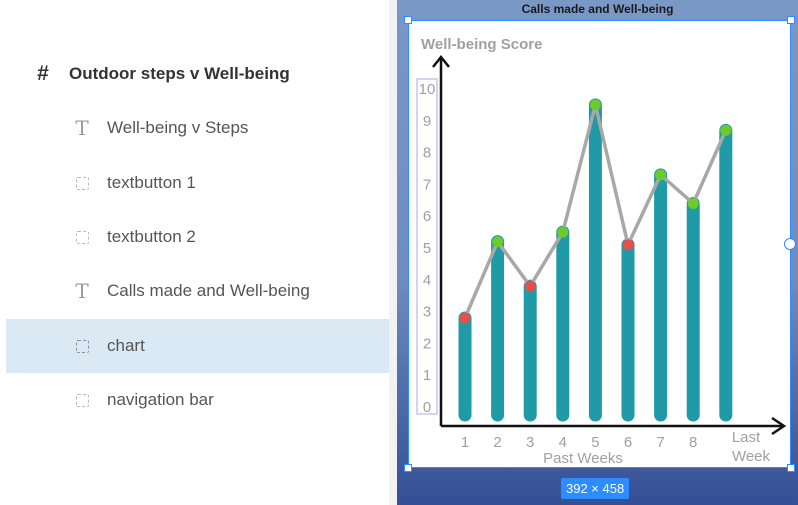 The height and width of the screenshot is (505, 798). What do you see at coordinates (427, 216) in the screenshot?
I see `y-tick-label: 6` at bounding box center [427, 216].